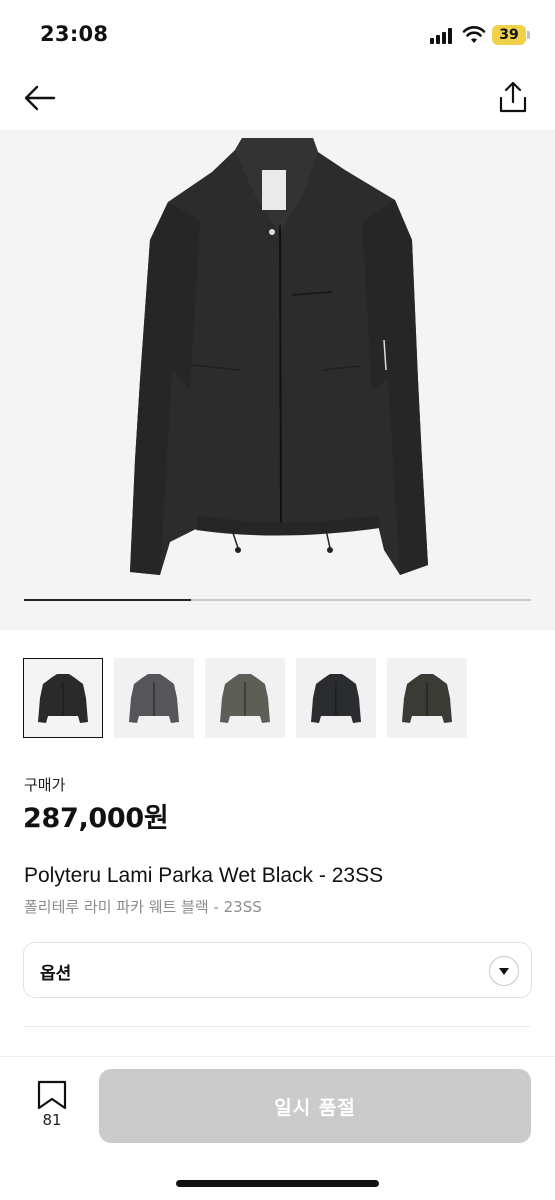 This screenshot has width=555, height=1200. What do you see at coordinates (277, 1026) in the screenshot?
I see `divider` at bounding box center [277, 1026].